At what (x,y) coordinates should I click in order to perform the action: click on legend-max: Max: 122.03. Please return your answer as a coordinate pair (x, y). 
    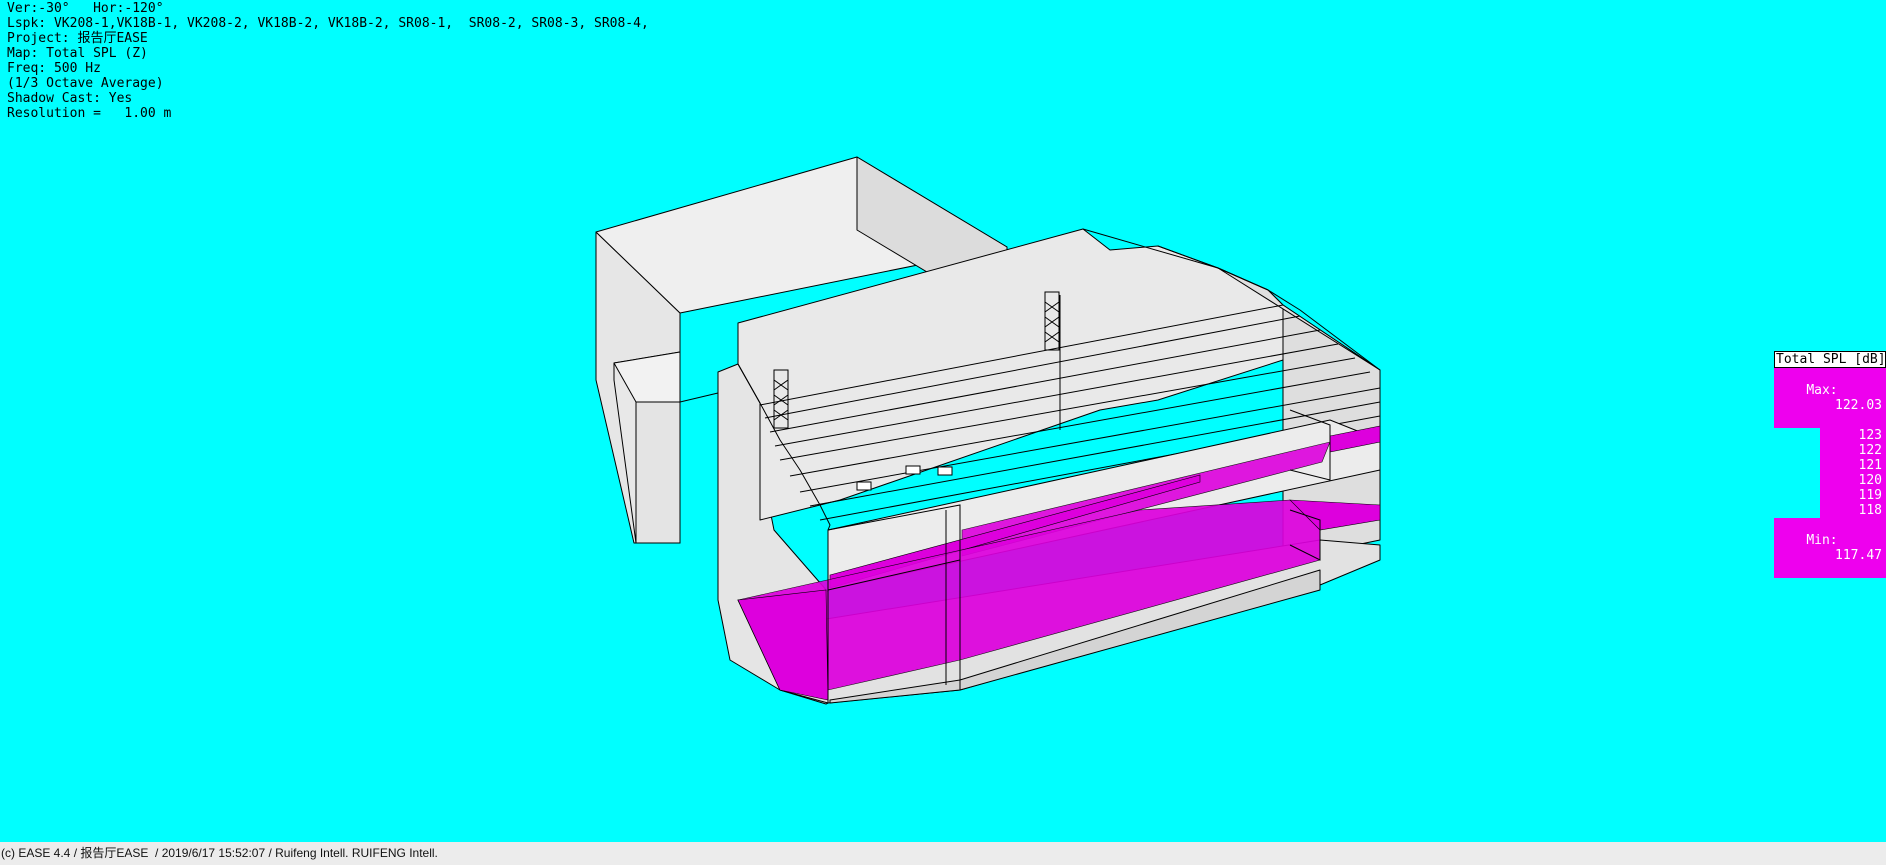
    Looking at the image, I should click on (1830, 398).